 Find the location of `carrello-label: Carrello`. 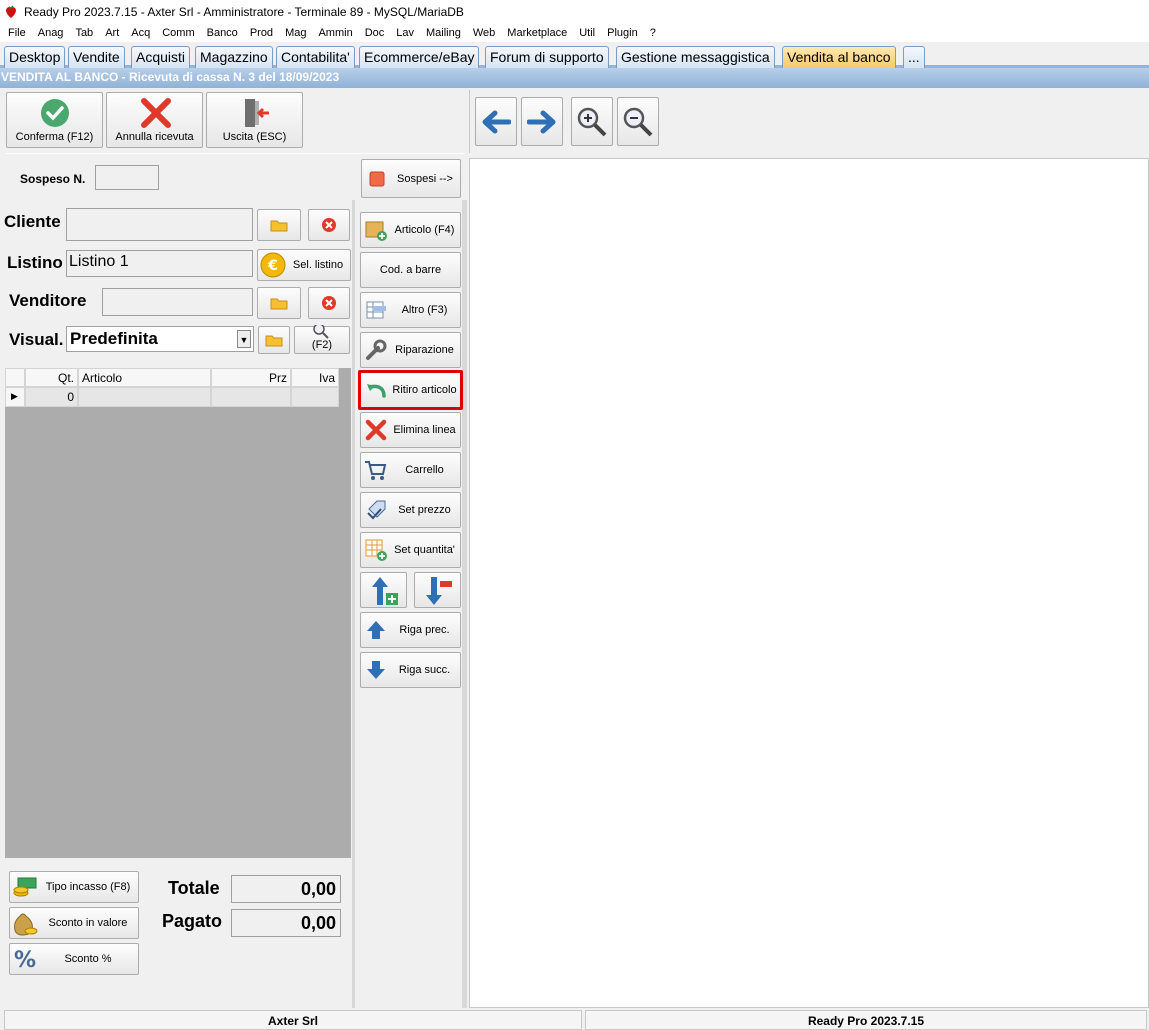

carrello-label: Carrello is located at coordinates (424, 470).